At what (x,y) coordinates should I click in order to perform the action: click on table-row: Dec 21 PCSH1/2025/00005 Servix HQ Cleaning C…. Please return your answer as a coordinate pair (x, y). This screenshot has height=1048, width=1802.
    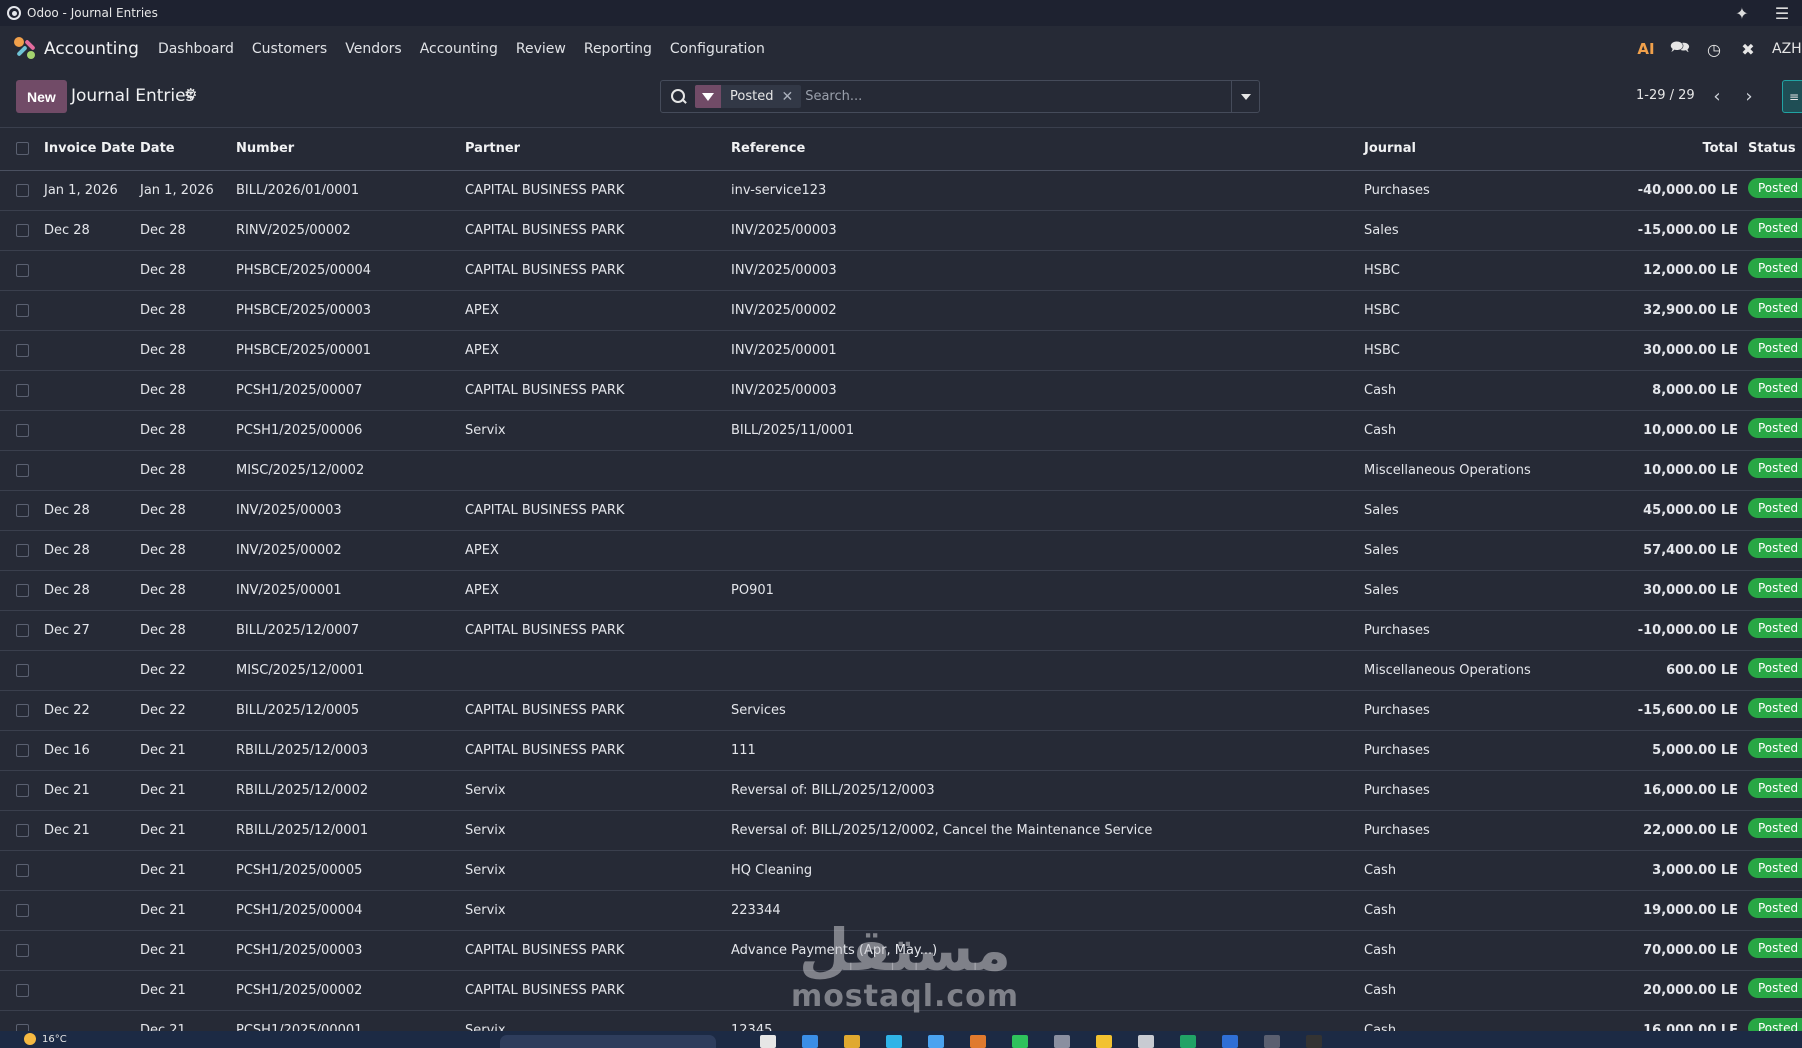
    Looking at the image, I should click on (901, 870).